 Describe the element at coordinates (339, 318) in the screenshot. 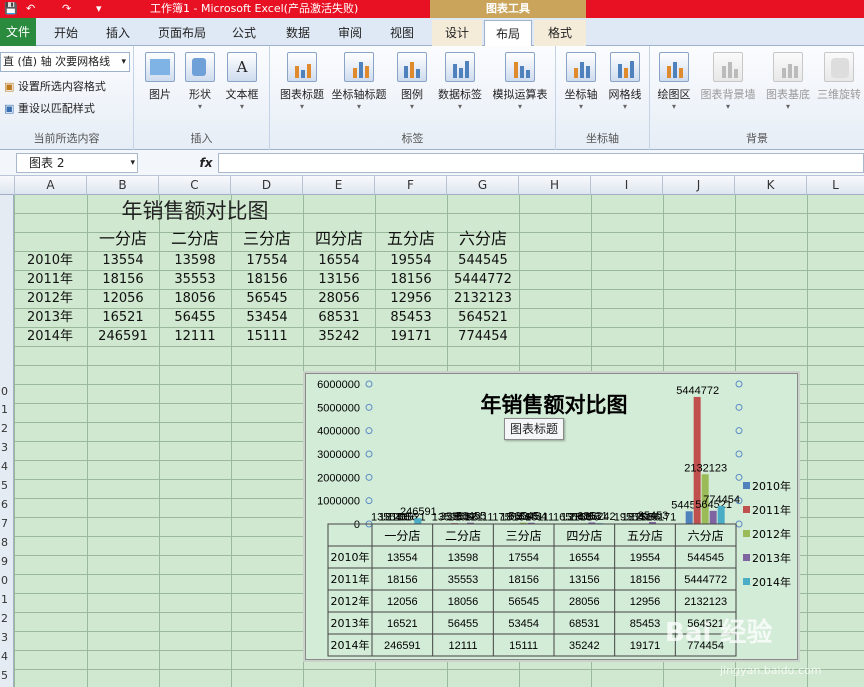

I see `sales-value-cell: 68531` at that location.